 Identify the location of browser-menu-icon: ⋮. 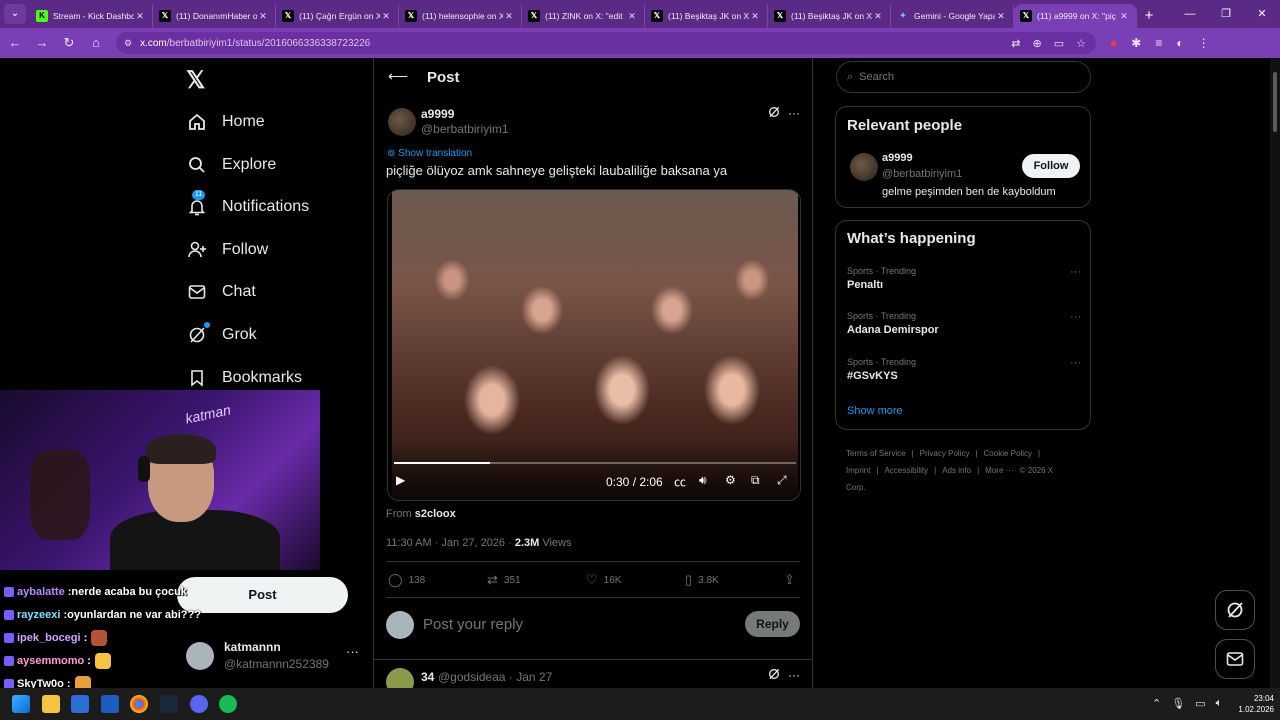
(1204, 43).